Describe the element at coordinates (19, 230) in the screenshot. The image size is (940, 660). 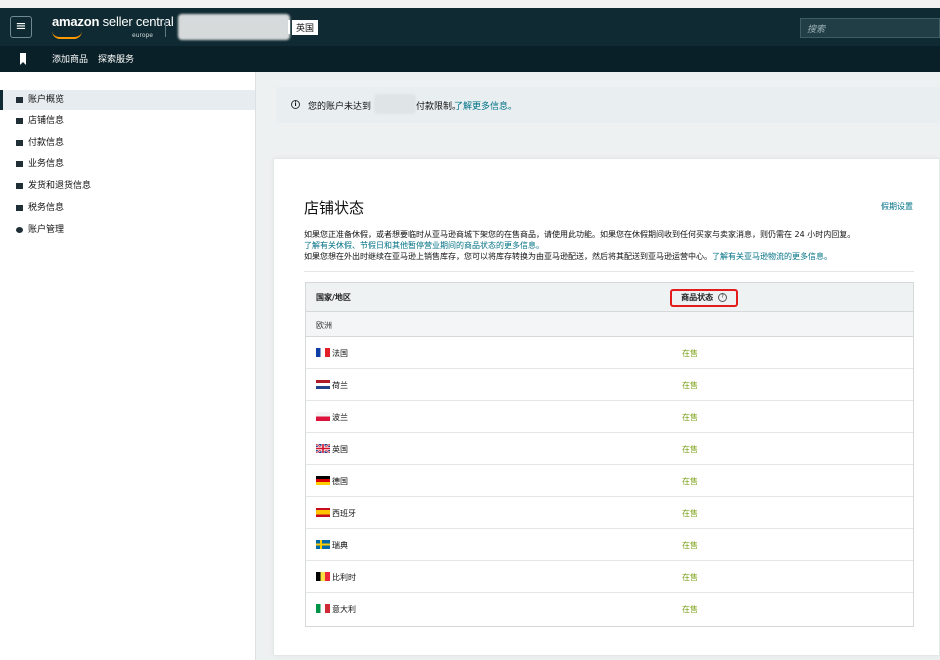
I see `gear-icon` at that location.